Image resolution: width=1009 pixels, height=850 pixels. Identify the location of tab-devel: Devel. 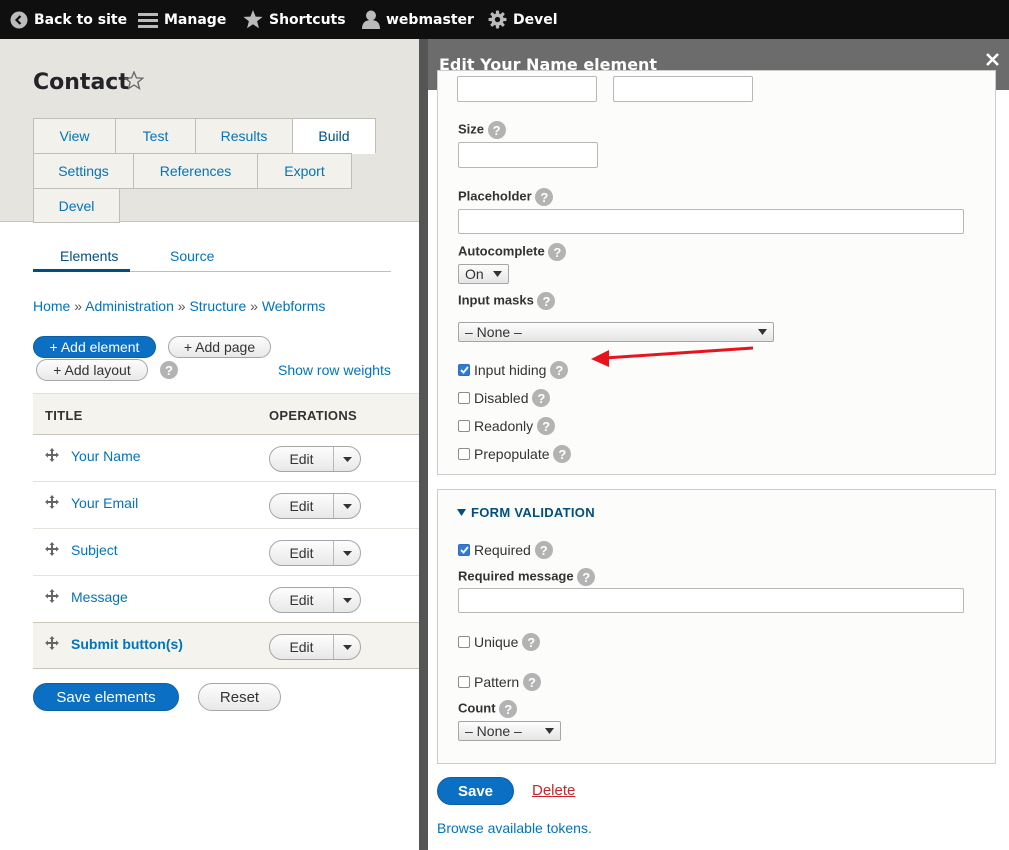
(76, 205).